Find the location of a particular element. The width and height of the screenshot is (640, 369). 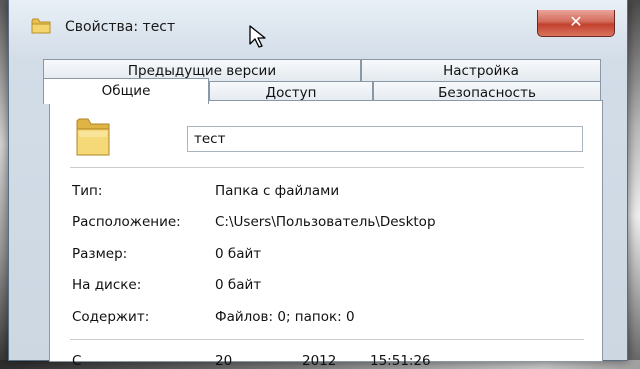

tab-general: Общие is located at coordinates (126, 91).